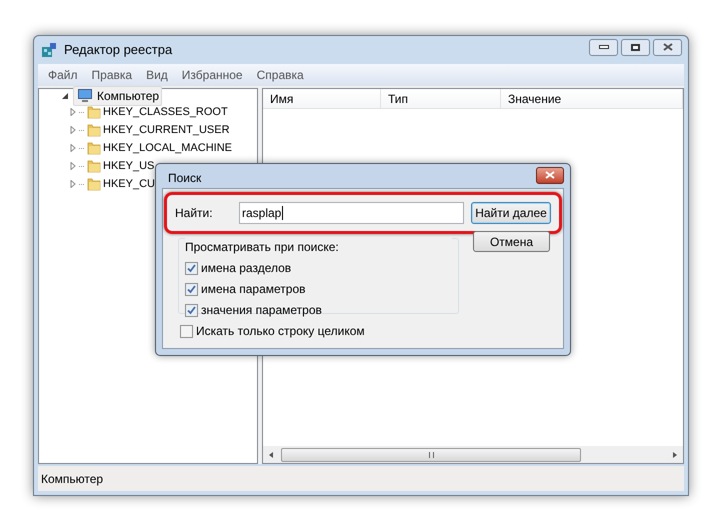 The height and width of the screenshot is (530, 722). I want to click on menu-item: Правка, so click(112, 75).